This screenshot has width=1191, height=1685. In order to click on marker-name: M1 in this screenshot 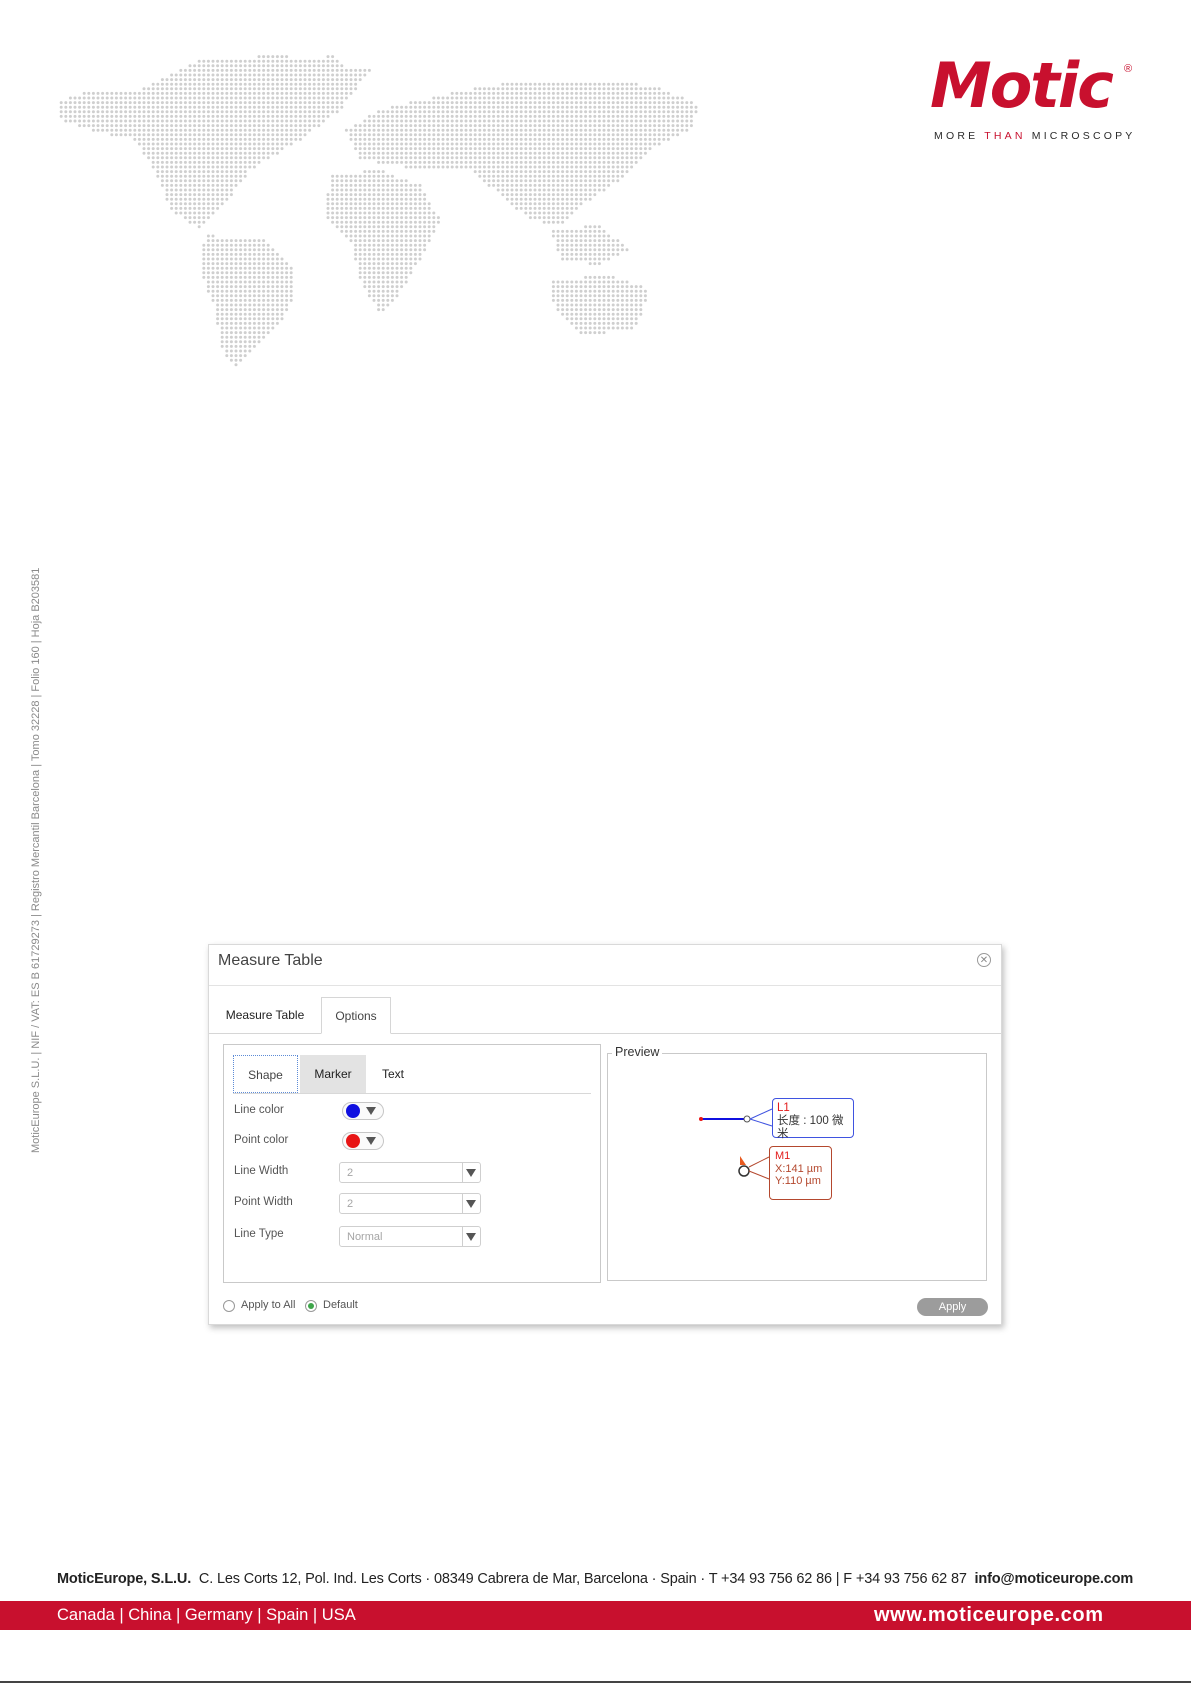, I will do `click(783, 1156)`.